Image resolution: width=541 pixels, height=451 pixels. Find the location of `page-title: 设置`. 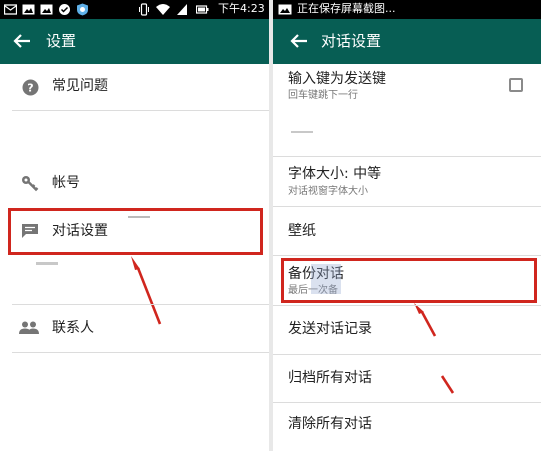

page-title: 设置 is located at coordinates (61, 41).